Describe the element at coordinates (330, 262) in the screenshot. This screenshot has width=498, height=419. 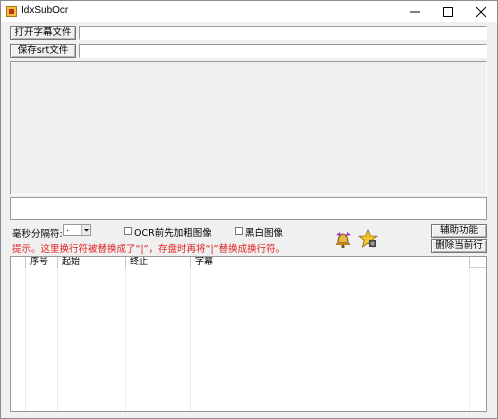
I see `column-header-subtitle: 字幕` at that location.